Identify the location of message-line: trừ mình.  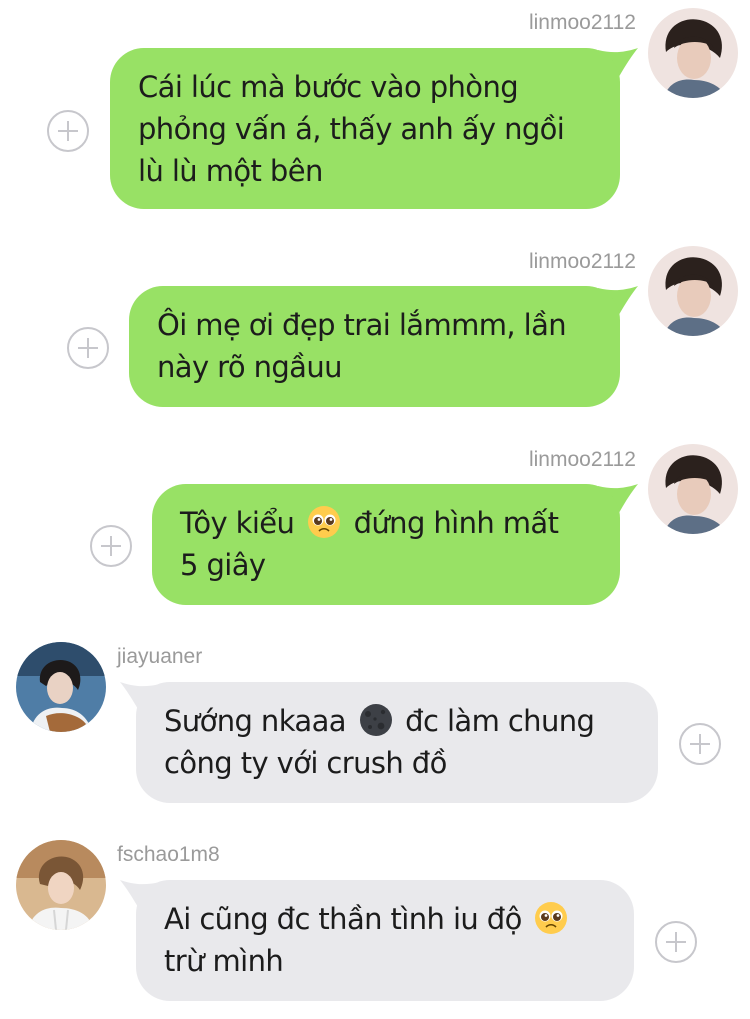
(224, 961).